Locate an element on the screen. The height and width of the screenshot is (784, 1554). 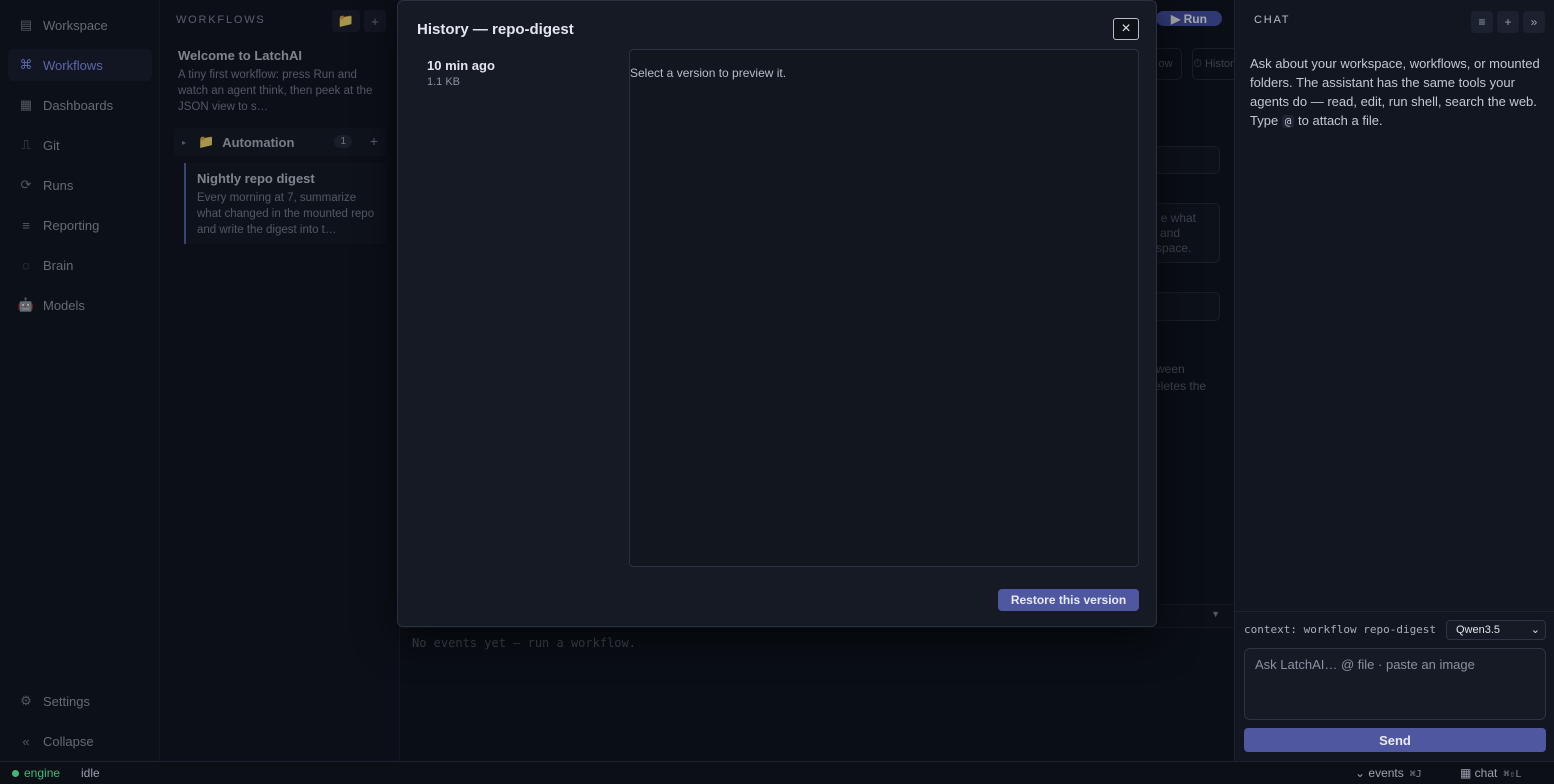
chat-header: CHAT is located at coordinates (1272, 20).